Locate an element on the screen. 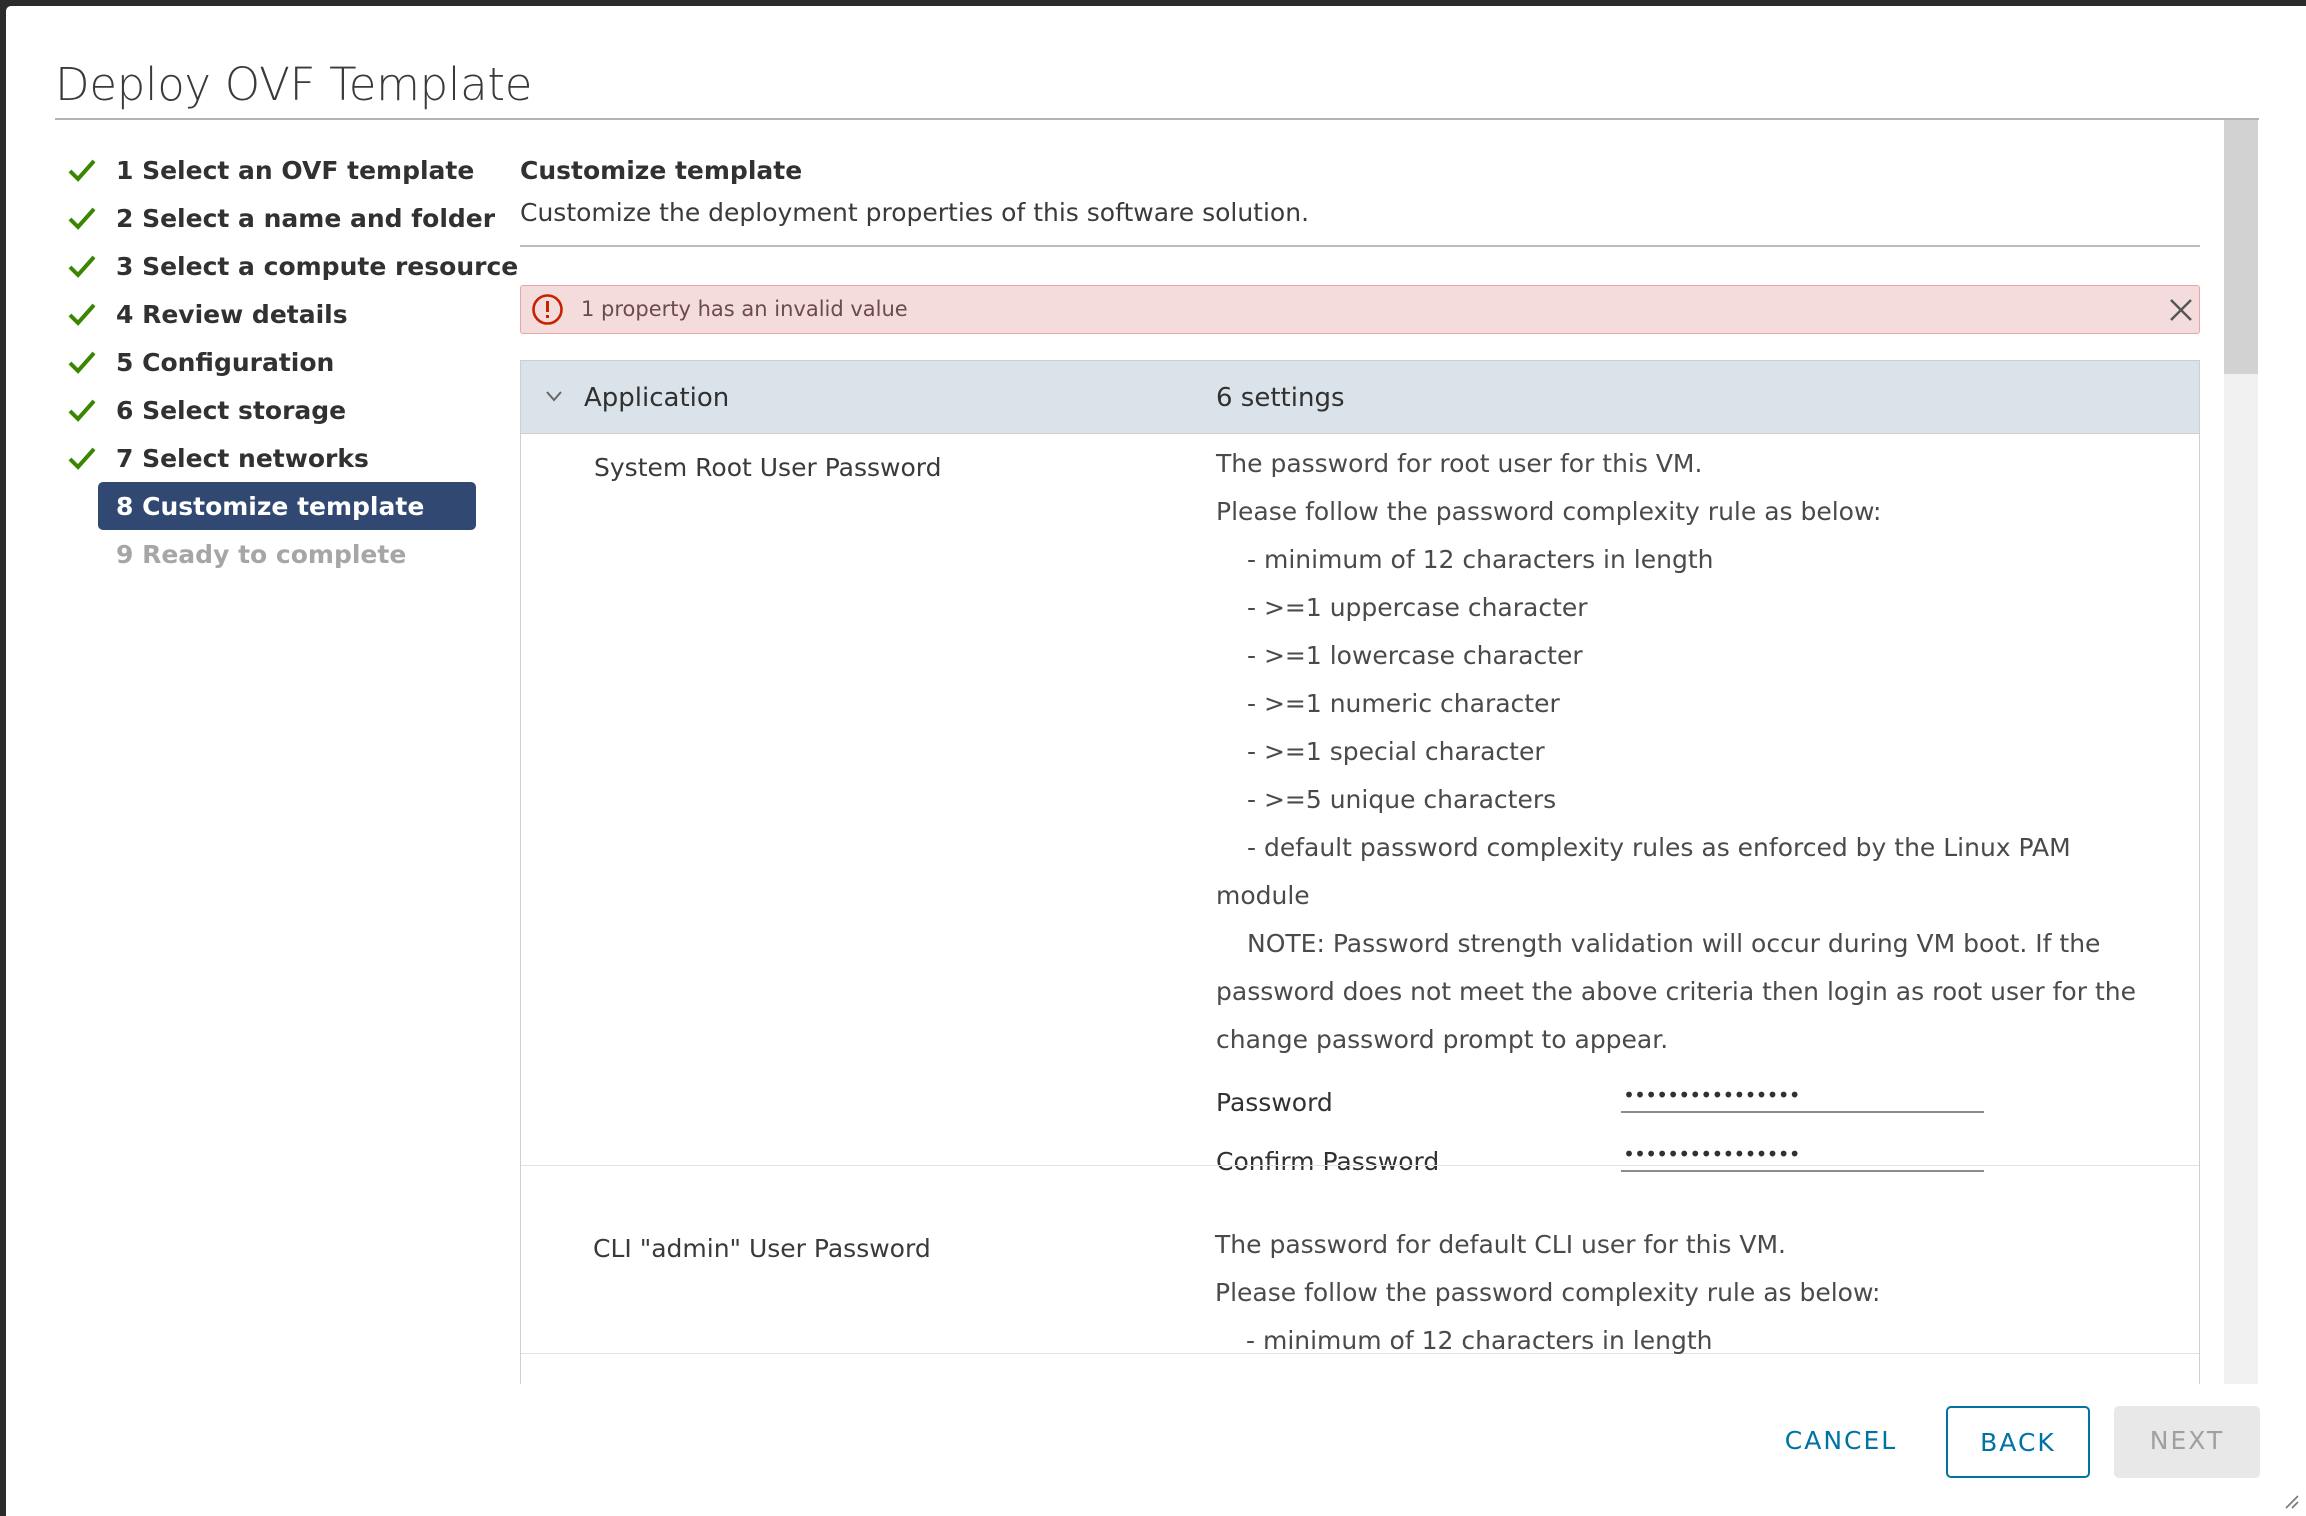  desc-line: - >=1 numeric character is located at coordinates (1403, 703).